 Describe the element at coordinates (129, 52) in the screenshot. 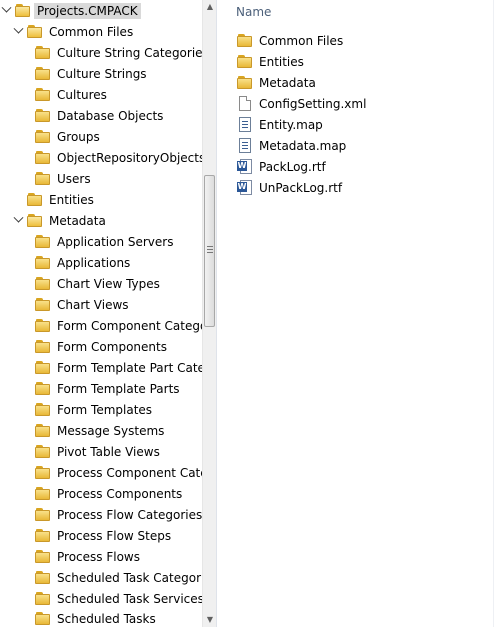

I see `tree-item-label: Culture String Categories` at that location.